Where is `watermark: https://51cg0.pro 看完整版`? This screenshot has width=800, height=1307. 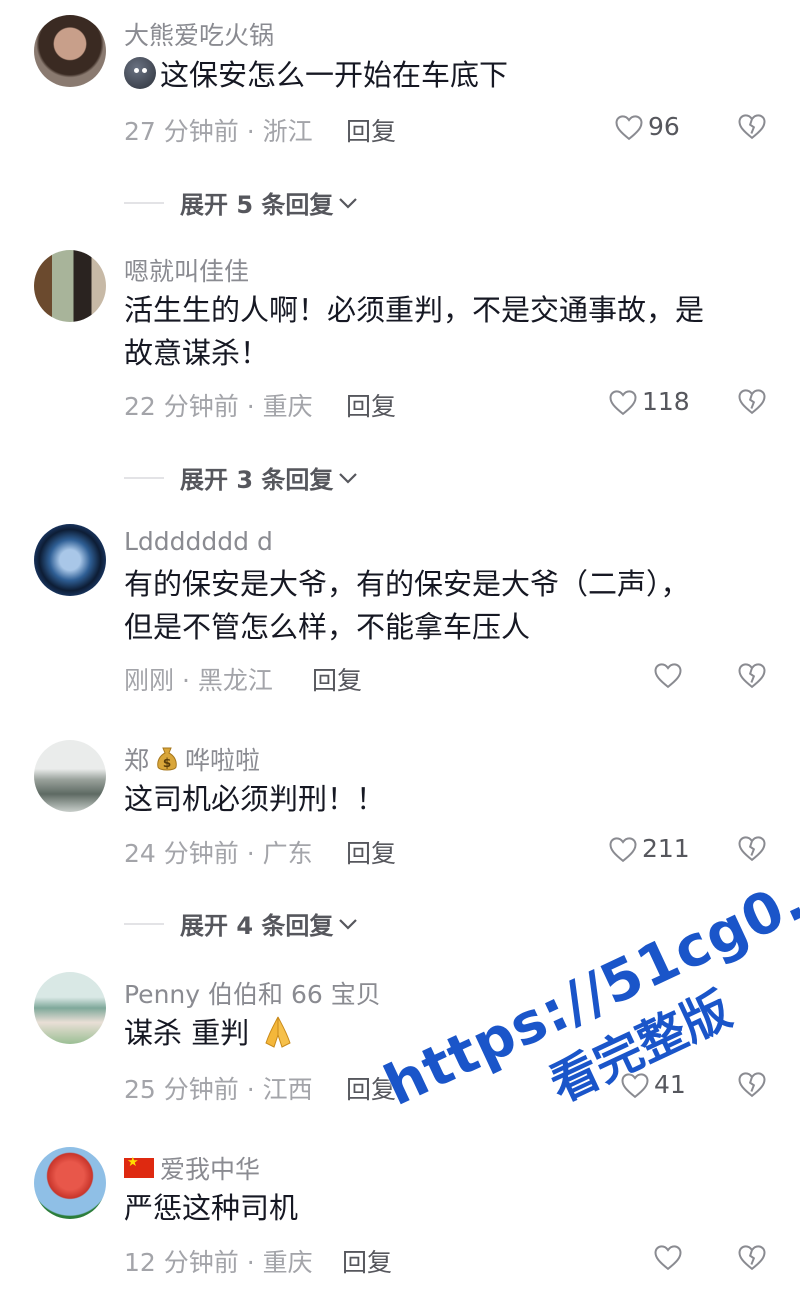
watermark: https://51cg0.pro 看完整版 is located at coordinates (587, 1000).